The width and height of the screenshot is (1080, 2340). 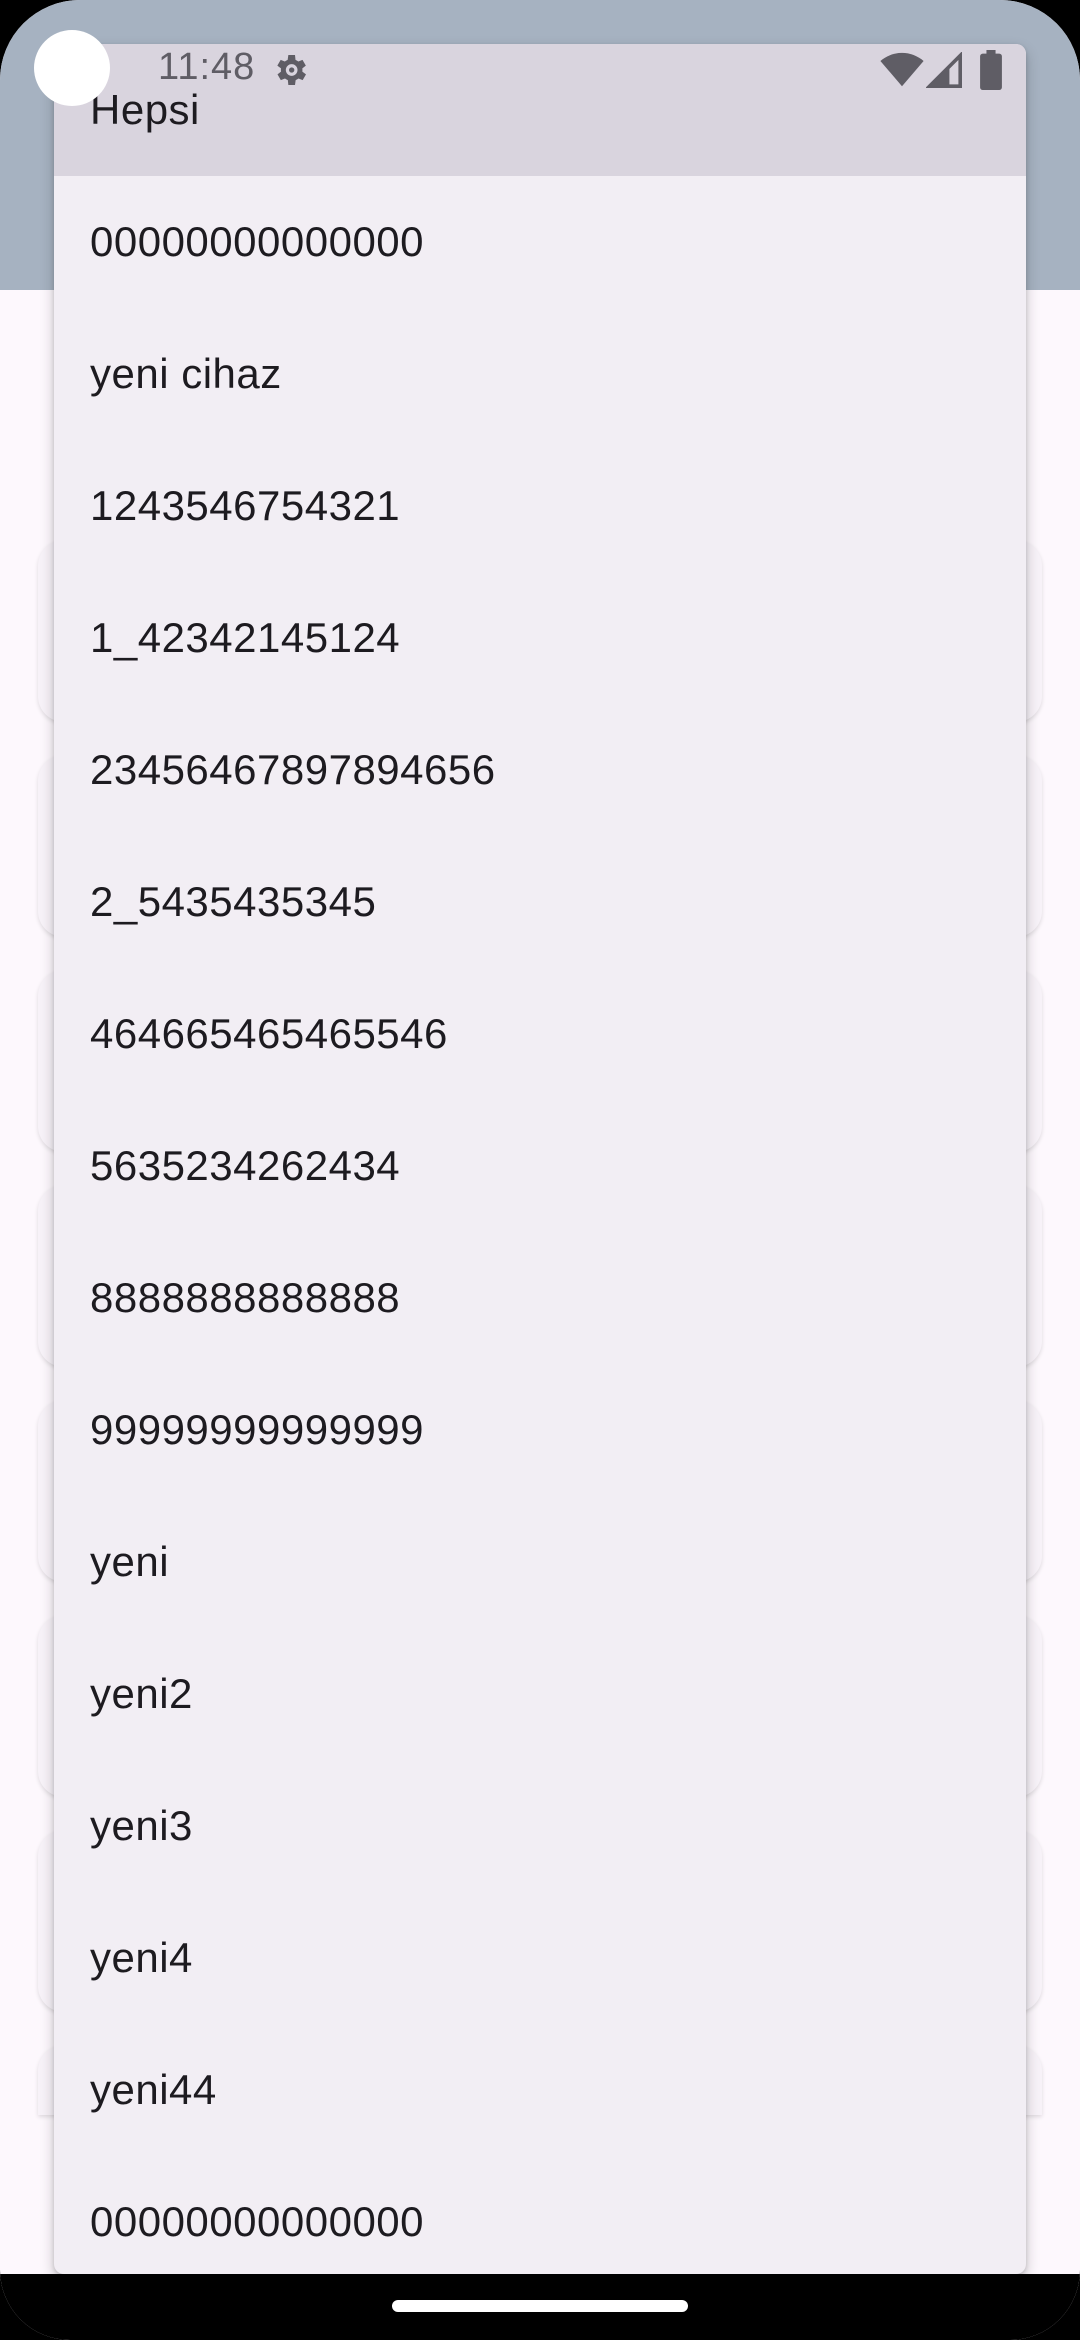 What do you see at coordinates (540, 1298) in the screenshot?
I see `dropdown-item: 8888888888888` at bounding box center [540, 1298].